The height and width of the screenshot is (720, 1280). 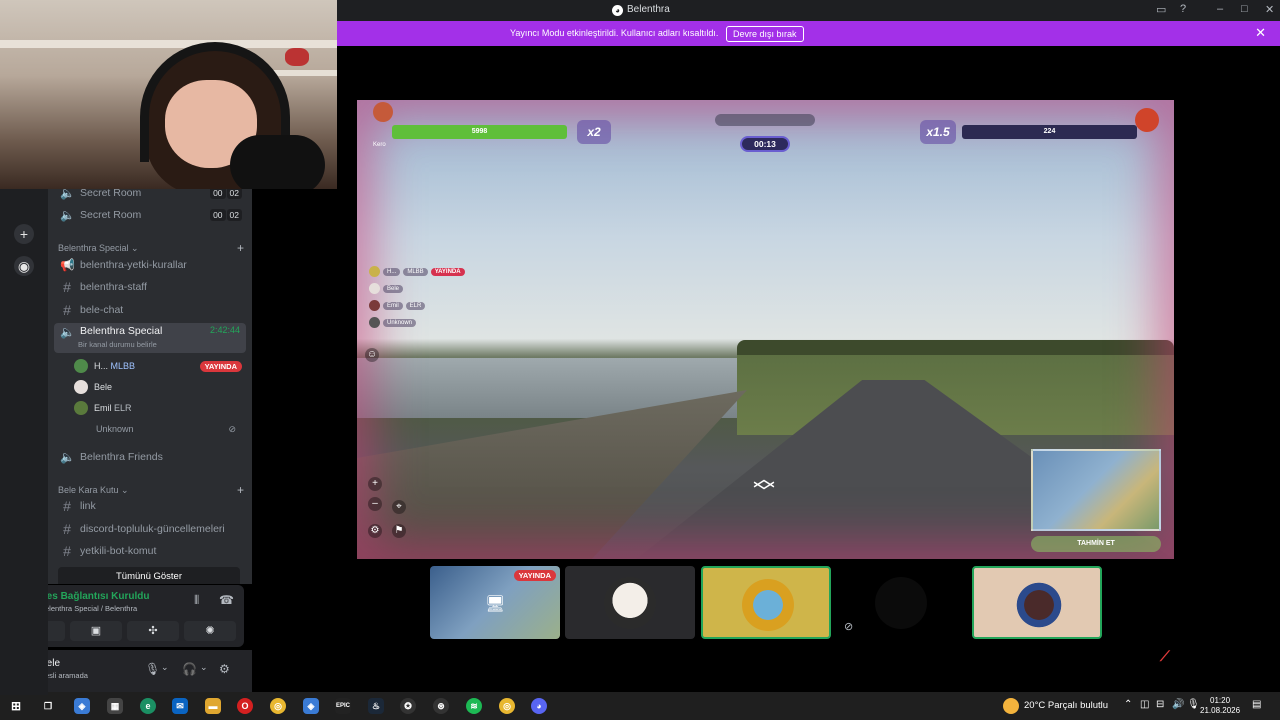 What do you see at coordinates (1096, 490) in the screenshot?
I see `guess-minimap` at bounding box center [1096, 490].